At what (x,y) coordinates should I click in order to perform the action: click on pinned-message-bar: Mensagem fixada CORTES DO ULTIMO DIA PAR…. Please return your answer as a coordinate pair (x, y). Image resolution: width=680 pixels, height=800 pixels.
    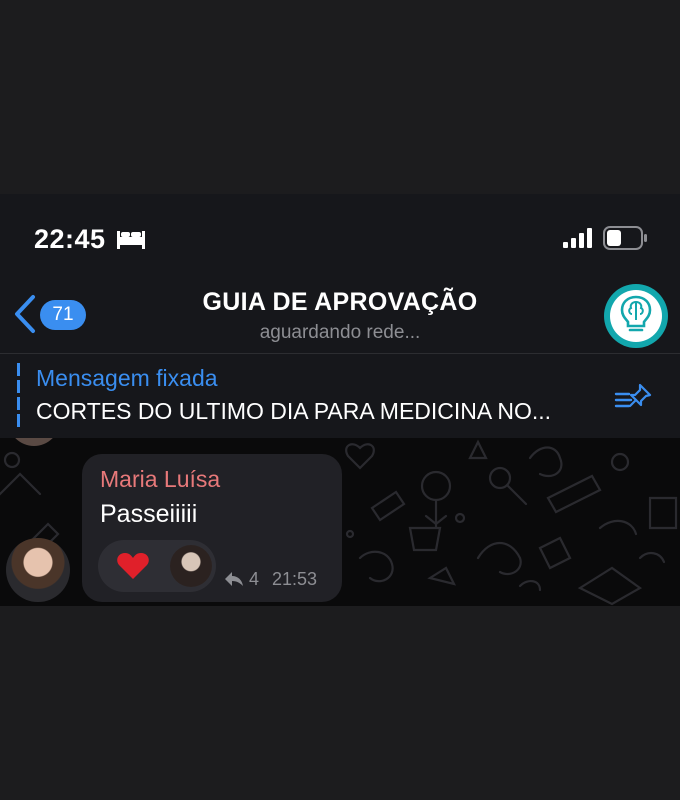
    Looking at the image, I should click on (340, 396).